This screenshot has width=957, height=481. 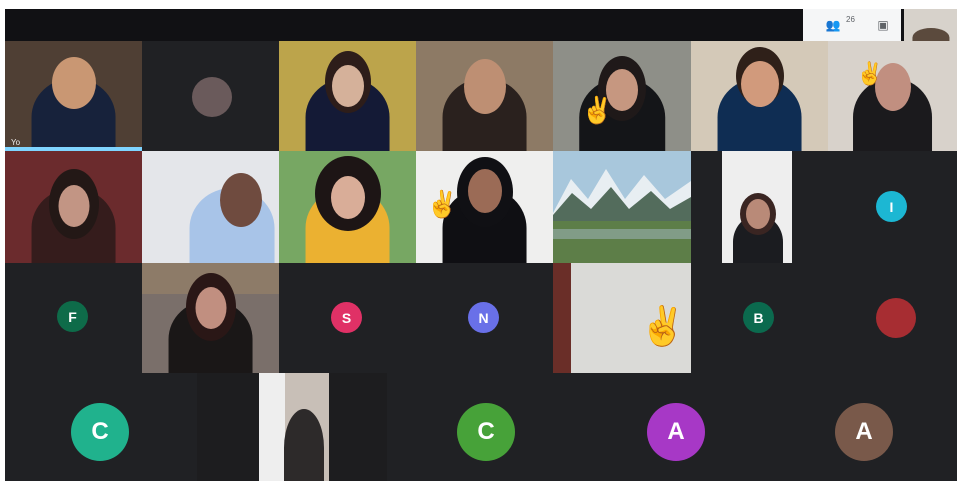 I want to click on participant-23-body, so click(x=303, y=445).